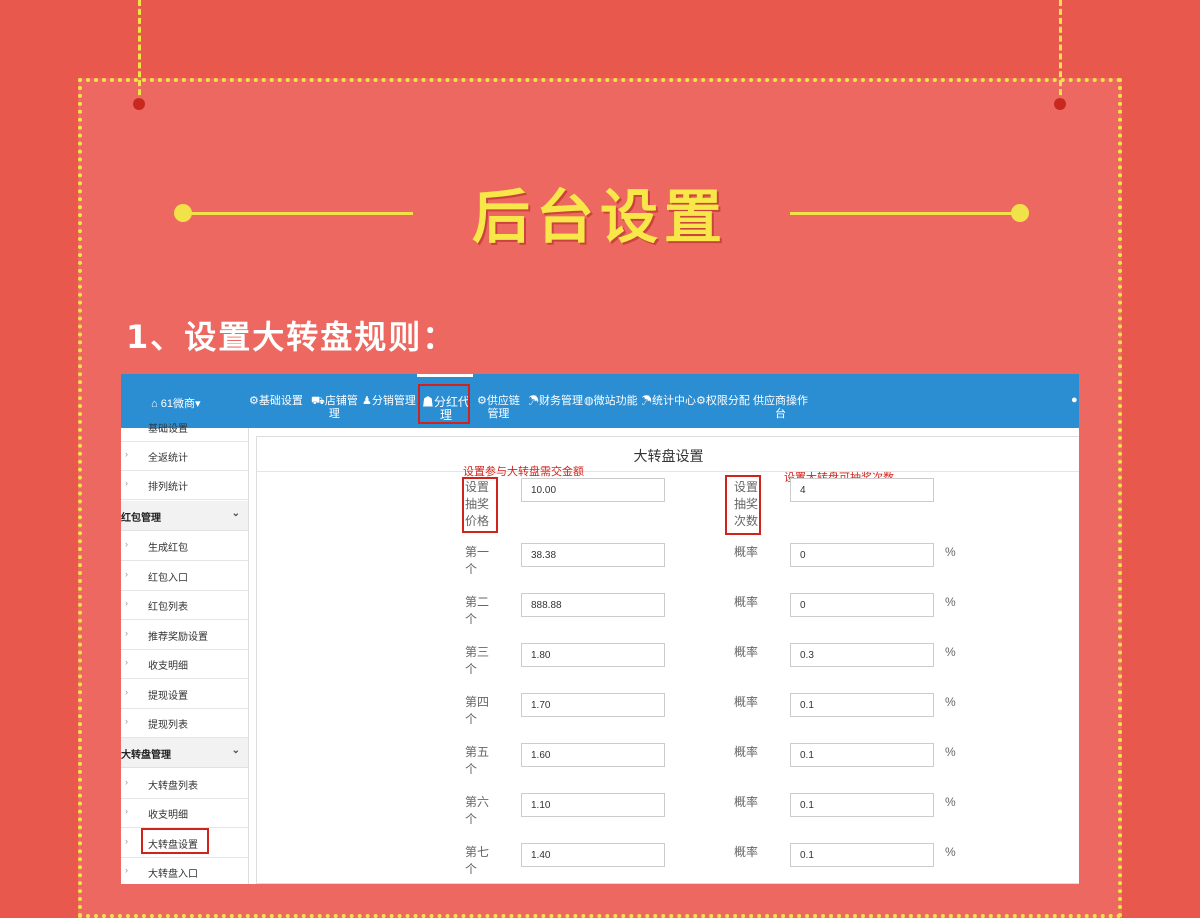 This screenshot has width=1200, height=918. Describe the element at coordinates (184, 546) in the screenshot. I see `sidebar-item-generate-red-packet: › 生成红包` at that location.